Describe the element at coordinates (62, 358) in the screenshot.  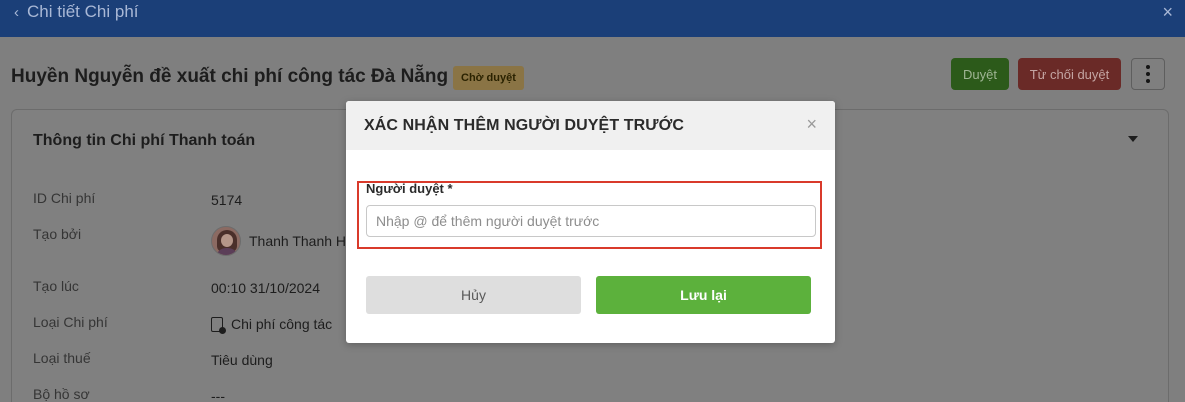
I see `row-label-tax-type: Loại thuế` at that location.